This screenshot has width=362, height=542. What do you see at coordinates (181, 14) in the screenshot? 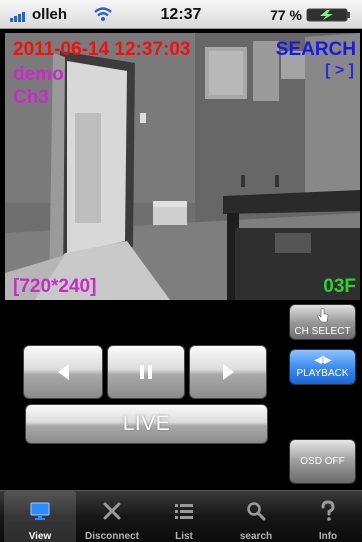
I see `status-bar: olleh 12:37 77 %` at bounding box center [181, 14].